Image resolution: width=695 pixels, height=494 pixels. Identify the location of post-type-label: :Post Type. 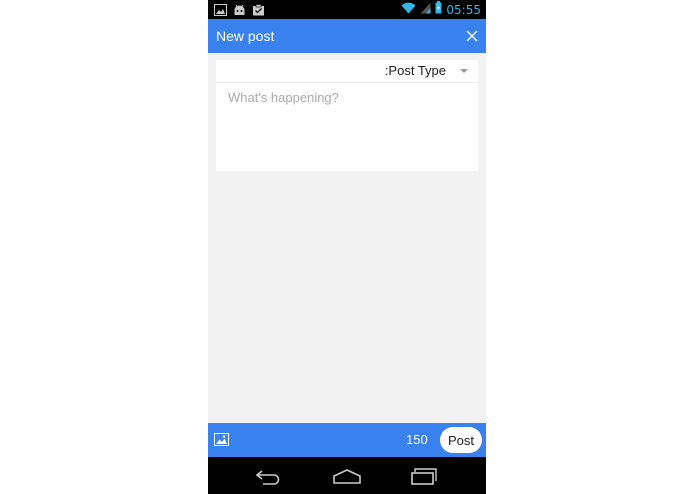
(415, 70).